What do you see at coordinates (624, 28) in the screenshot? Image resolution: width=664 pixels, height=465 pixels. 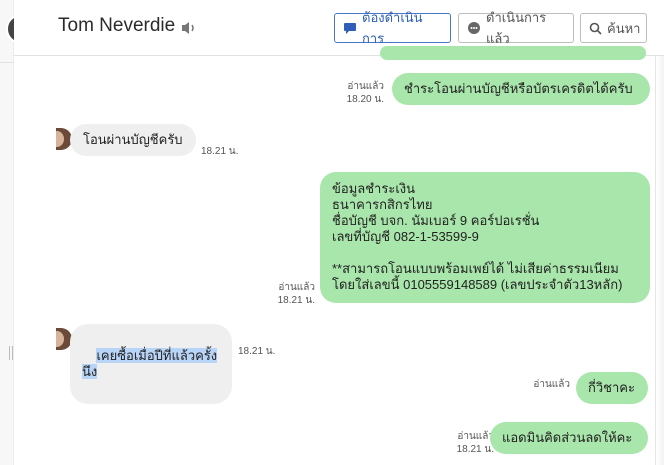 I see `search-label: ค้นหา` at bounding box center [624, 28].